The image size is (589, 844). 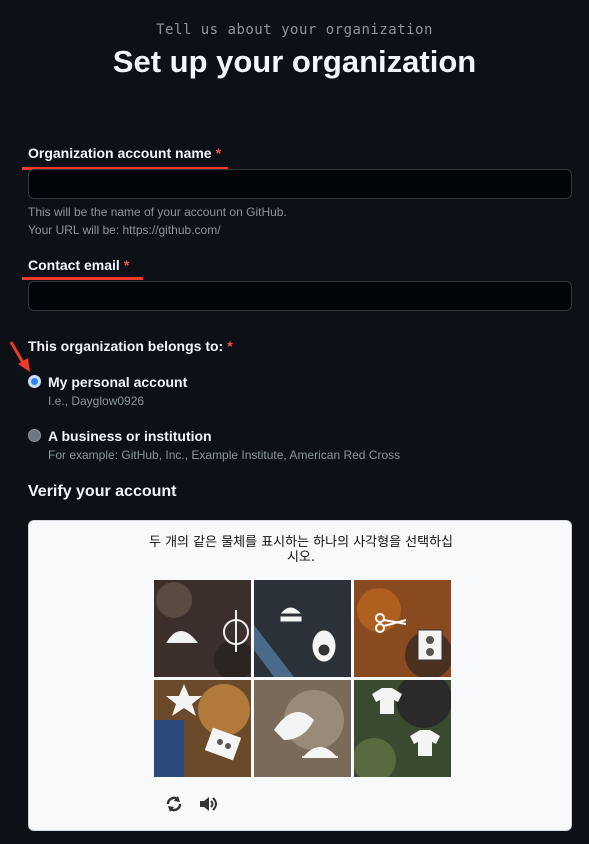 What do you see at coordinates (124, 230) in the screenshot?
I see `org-name-hint-line2: Your URL will be: https://github.com/` at bounding box center [124, 230].